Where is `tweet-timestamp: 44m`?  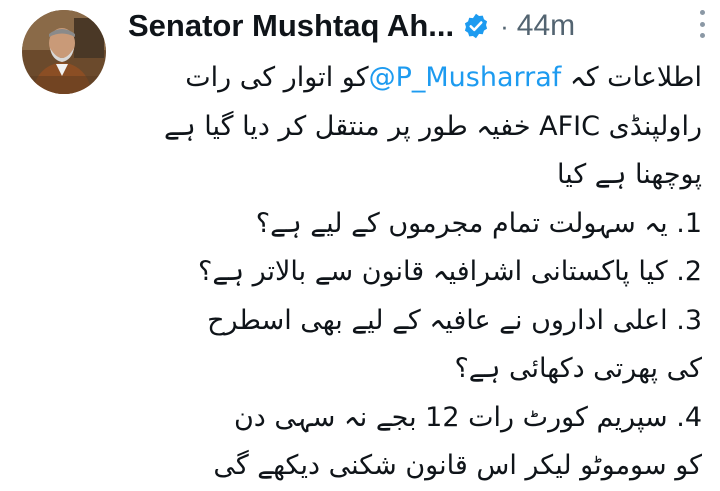 tweet-timestamp: 44m is located at coordinates (546, 26).